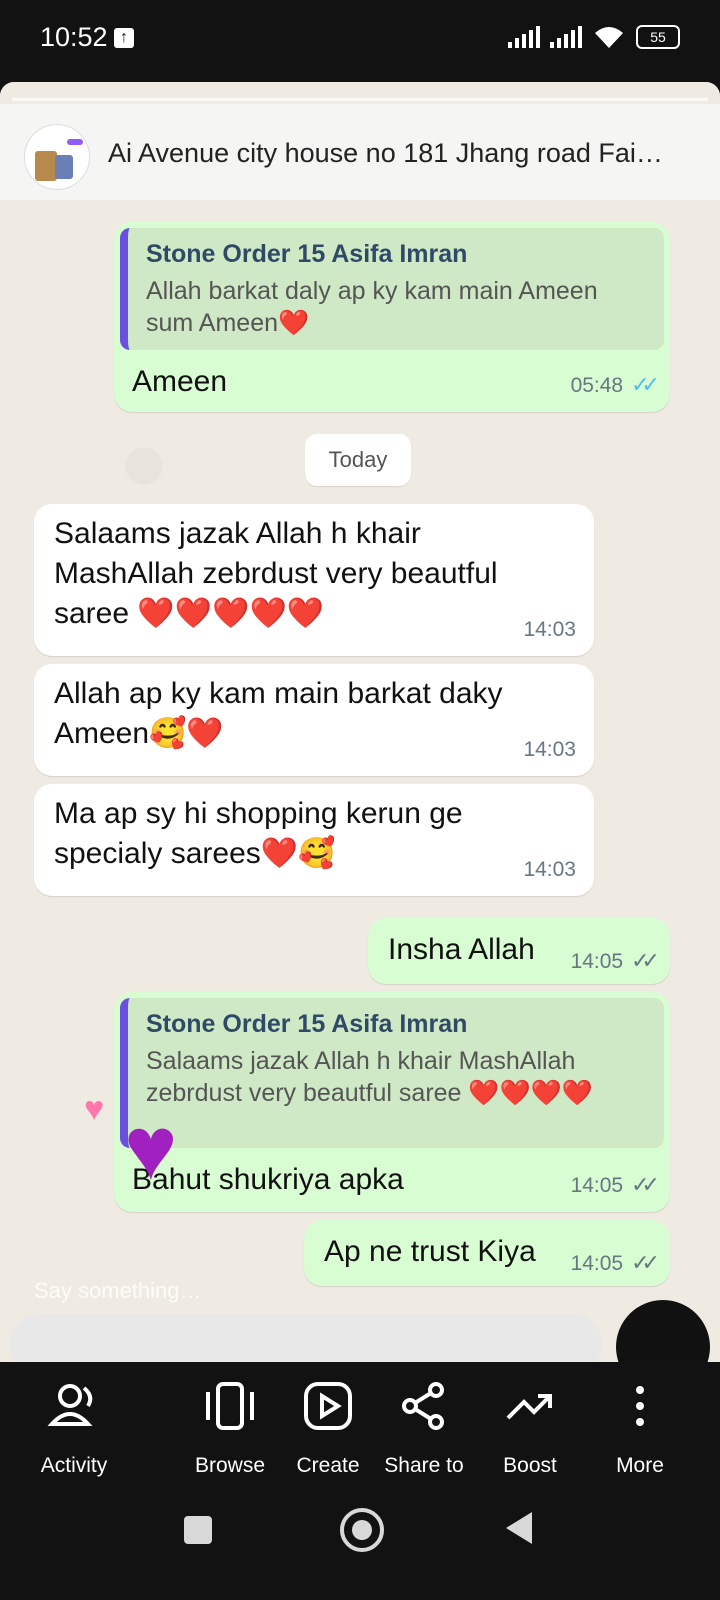 The image size is (720, 1600). Describe the element at coordinates (74, 37) in the screenshot. I see `status-time: 10:52` at that location.